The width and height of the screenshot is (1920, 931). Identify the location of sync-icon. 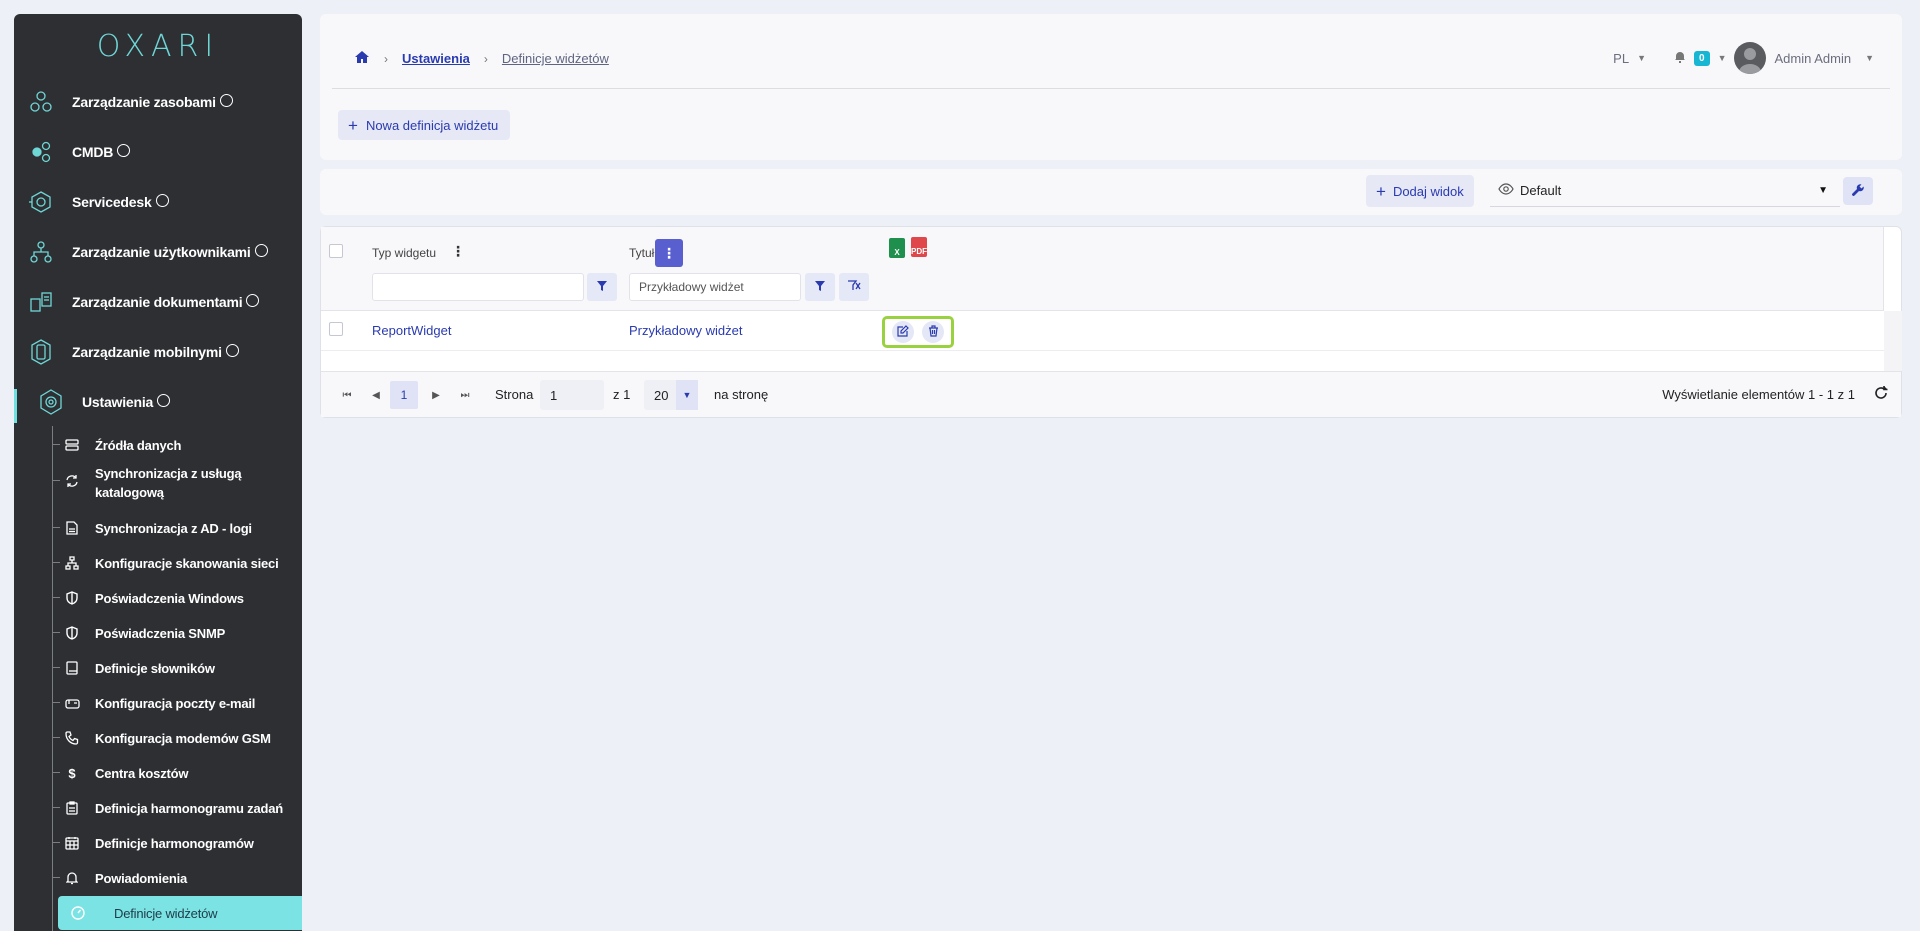
(72, 481).